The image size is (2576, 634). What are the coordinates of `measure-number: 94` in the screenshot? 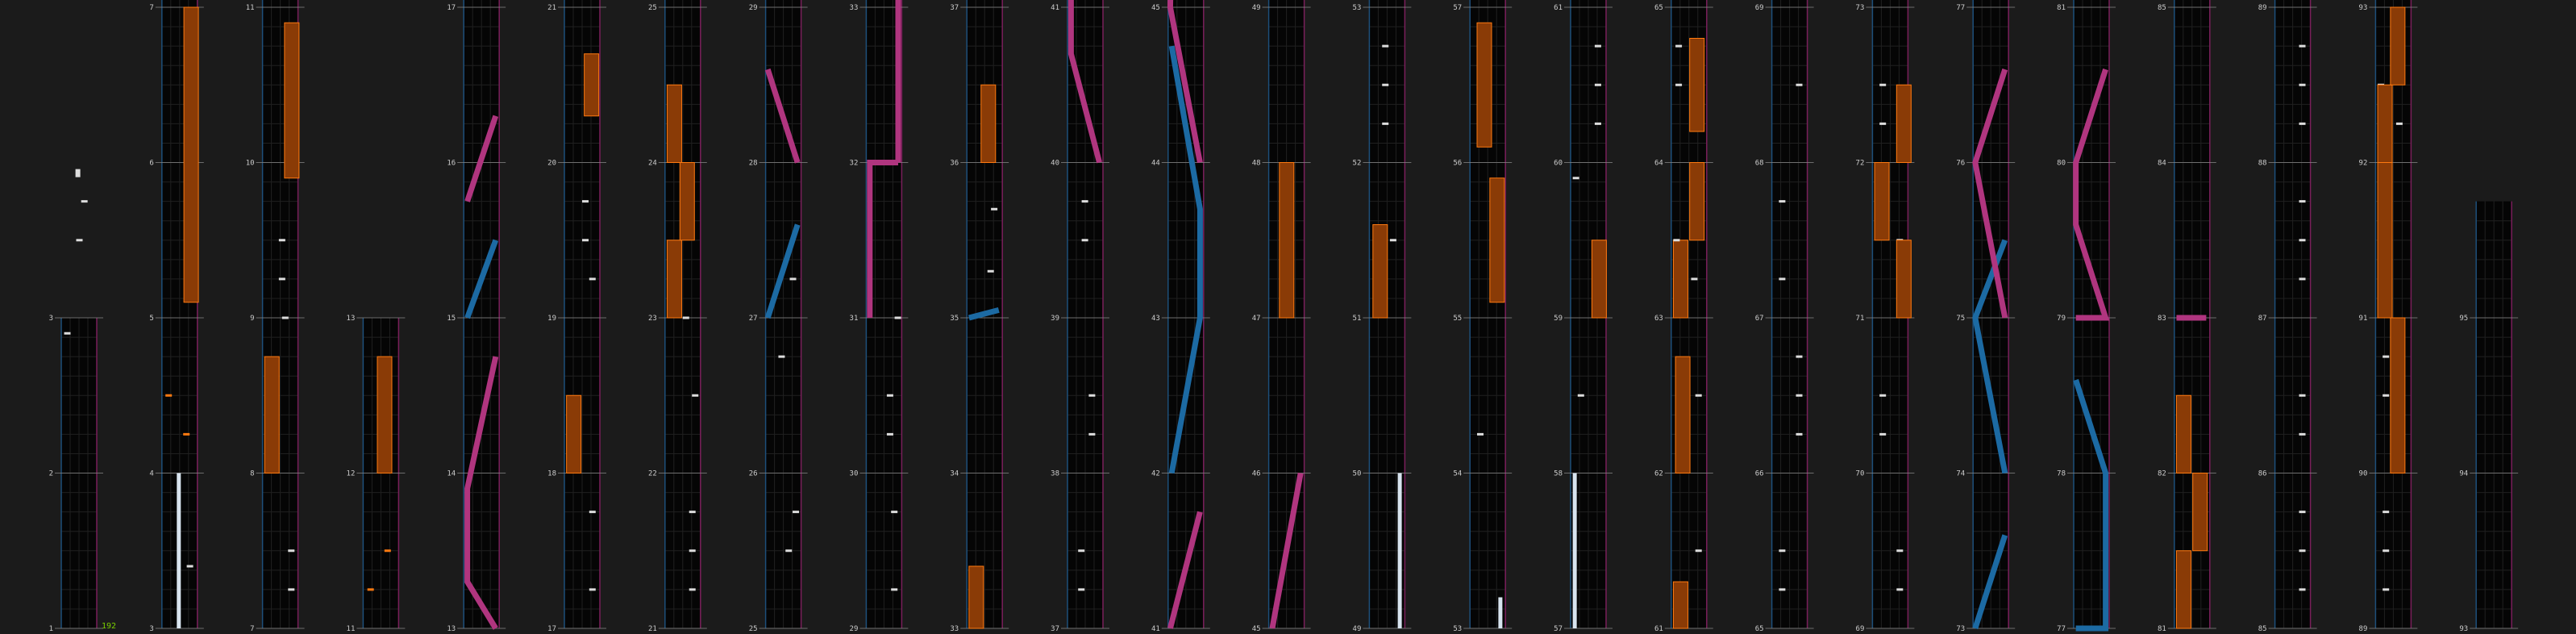 It's located at (2464, 474).